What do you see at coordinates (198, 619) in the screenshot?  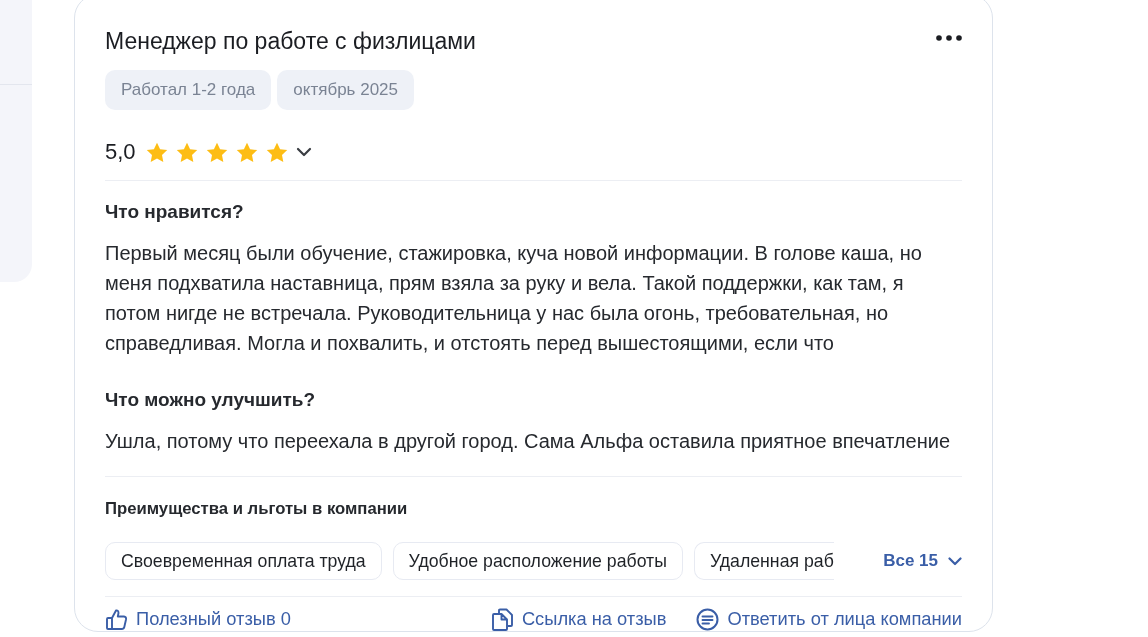 I see `helpful-review-button: Полезный отзыв 0` at bounding box center [198, 619].